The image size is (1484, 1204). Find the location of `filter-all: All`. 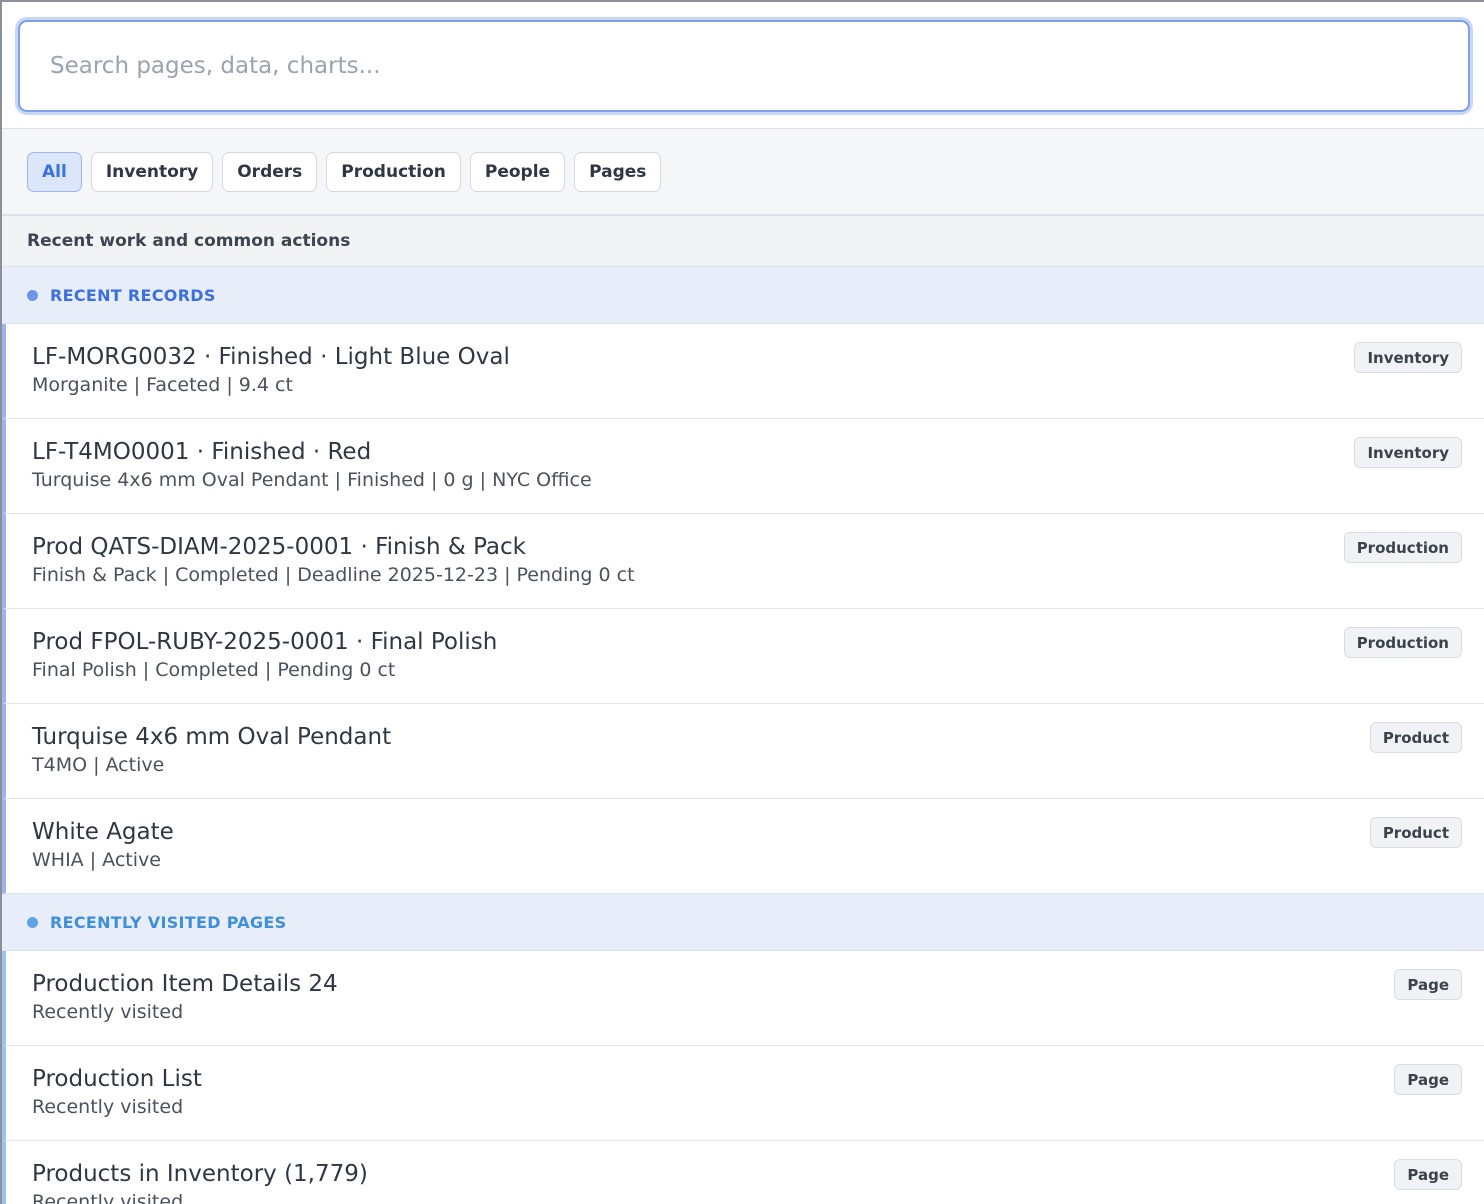

filter-all: All is located at coordinates (54, 172).